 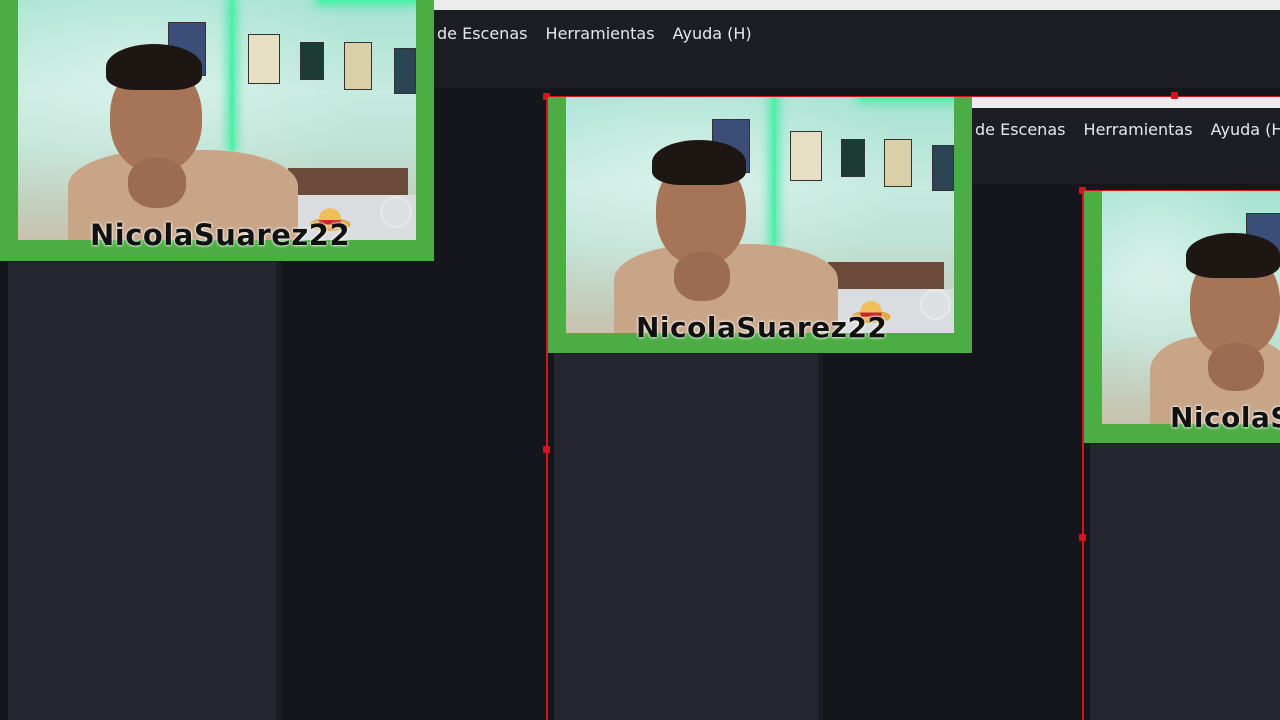 I want to click on nested-transform-handle-mid-left, so click(x=1082, y=537).